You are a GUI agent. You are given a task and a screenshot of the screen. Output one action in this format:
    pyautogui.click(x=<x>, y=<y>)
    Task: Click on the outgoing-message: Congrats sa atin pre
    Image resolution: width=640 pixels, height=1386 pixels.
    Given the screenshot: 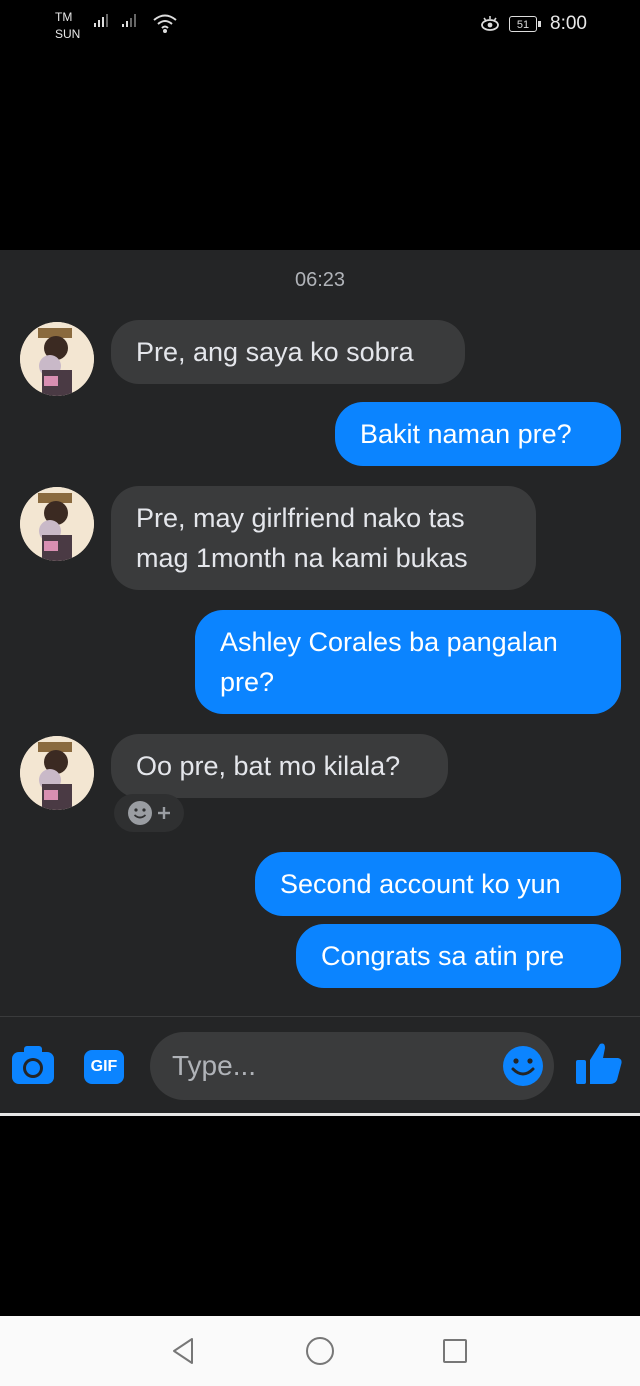 What is the action you would take?
    pyautogui.click(x=458, y=956)
    